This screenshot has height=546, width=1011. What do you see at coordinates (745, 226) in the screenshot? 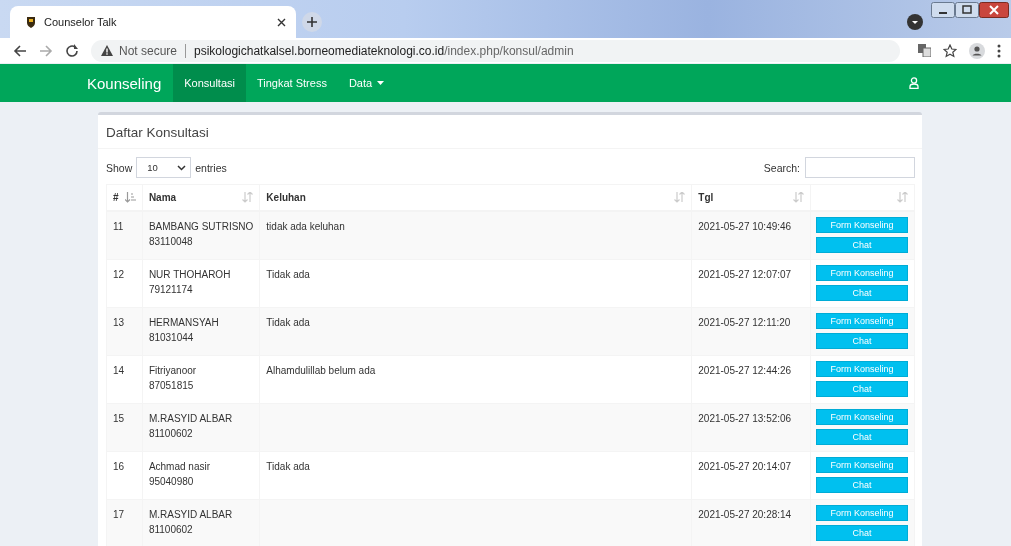
I see `date-text: 2021-05-27 10:49:46` at bounding box center [745, 226].